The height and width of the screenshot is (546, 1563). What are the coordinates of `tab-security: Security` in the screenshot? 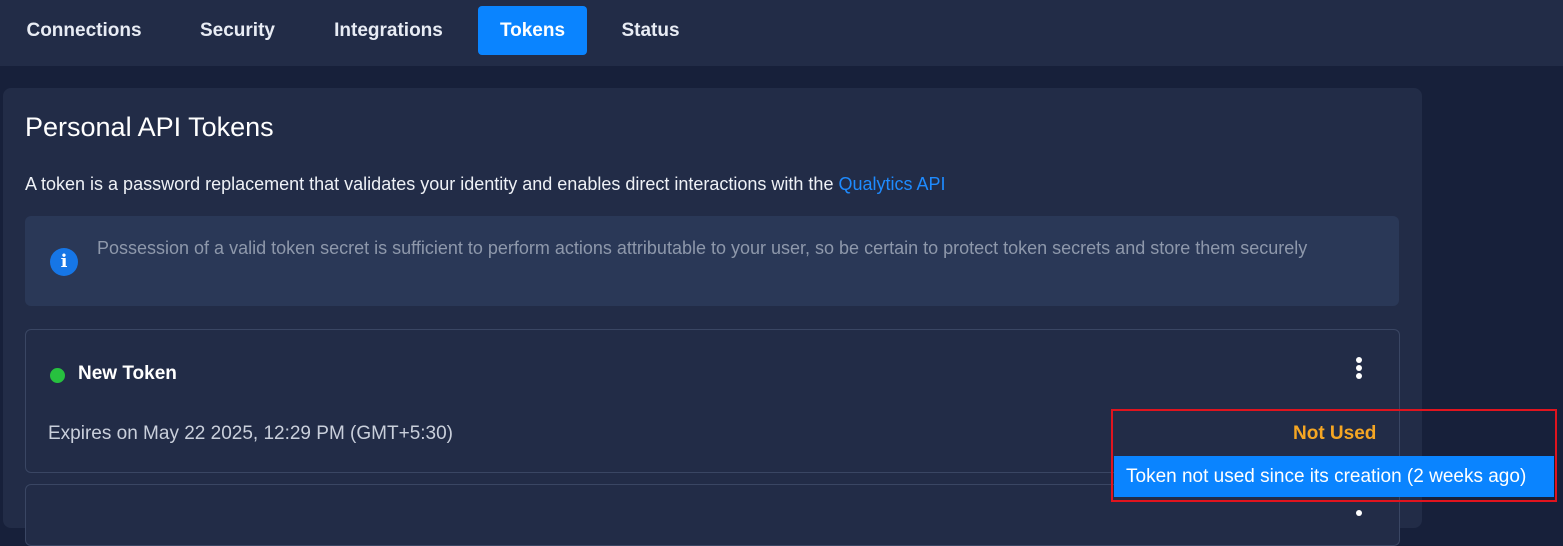 It's located at (237, 30).